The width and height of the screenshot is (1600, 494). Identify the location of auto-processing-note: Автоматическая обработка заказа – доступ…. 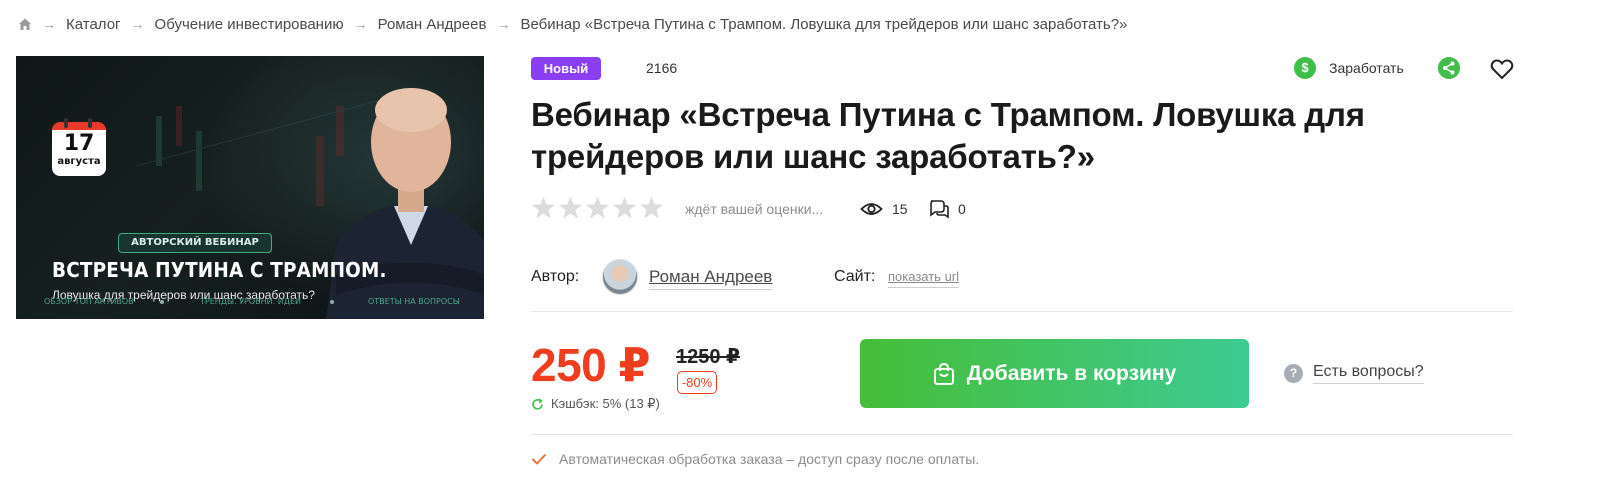
(755, 459).